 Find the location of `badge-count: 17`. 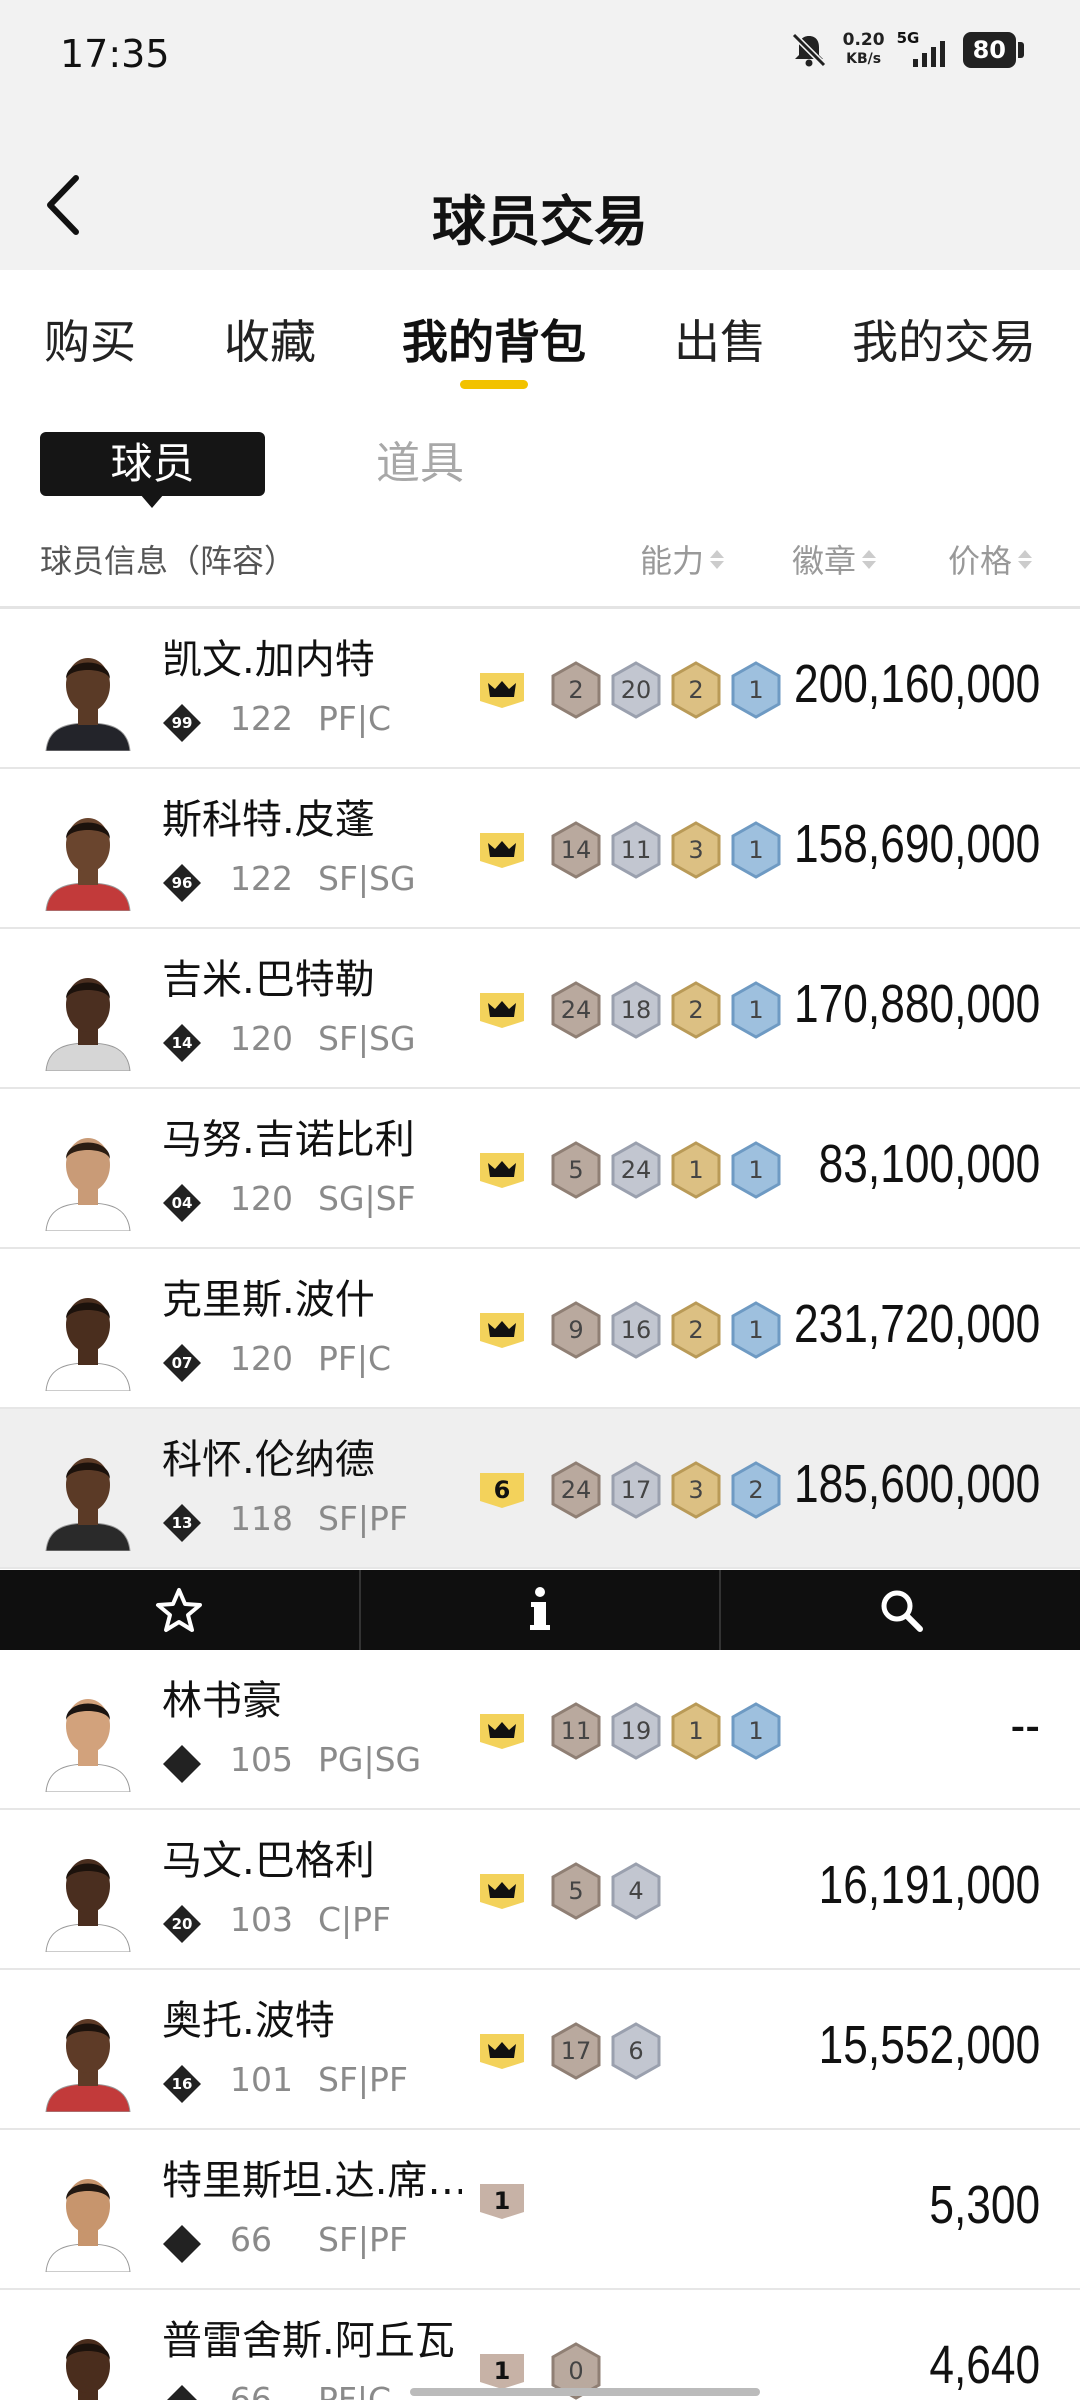

badge-count: 17 is located at coordinates (576, 2051).